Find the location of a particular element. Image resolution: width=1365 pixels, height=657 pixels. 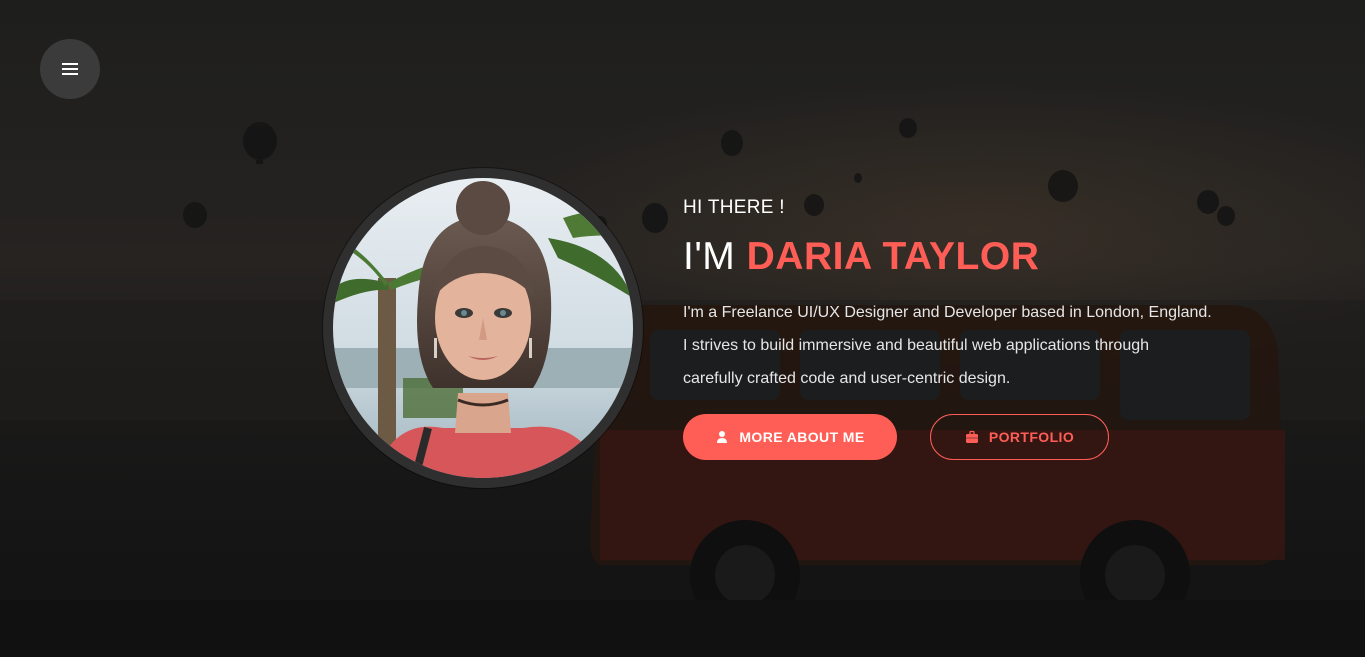

hero-actions: MORE ABOUT ME PORTFOLIO is located at coordinates (983, 437).